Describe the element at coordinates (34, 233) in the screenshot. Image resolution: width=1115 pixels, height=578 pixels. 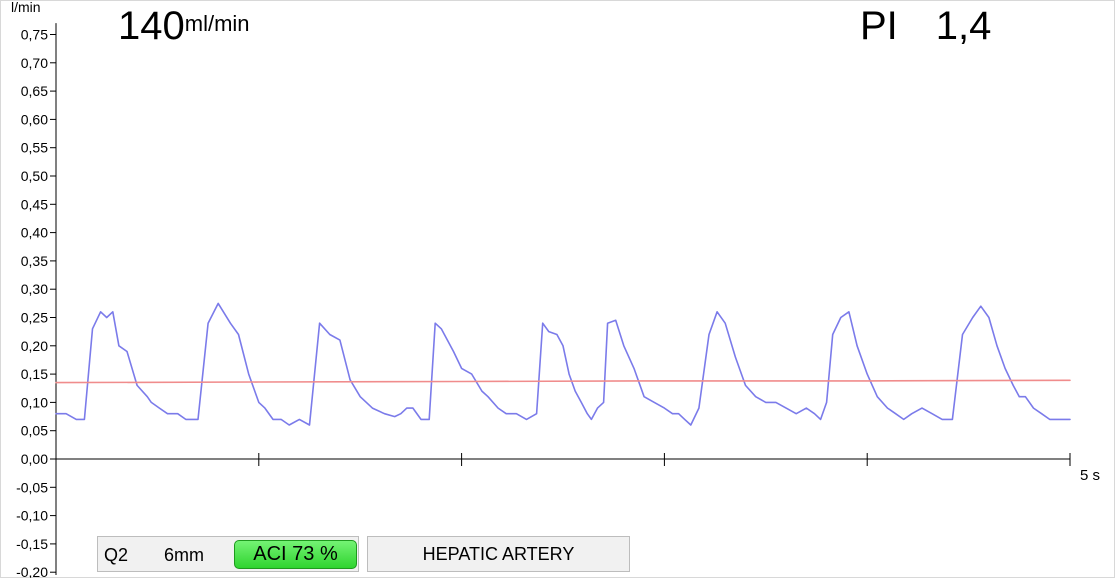
I see `y-tick-label: 0,40` at that location.